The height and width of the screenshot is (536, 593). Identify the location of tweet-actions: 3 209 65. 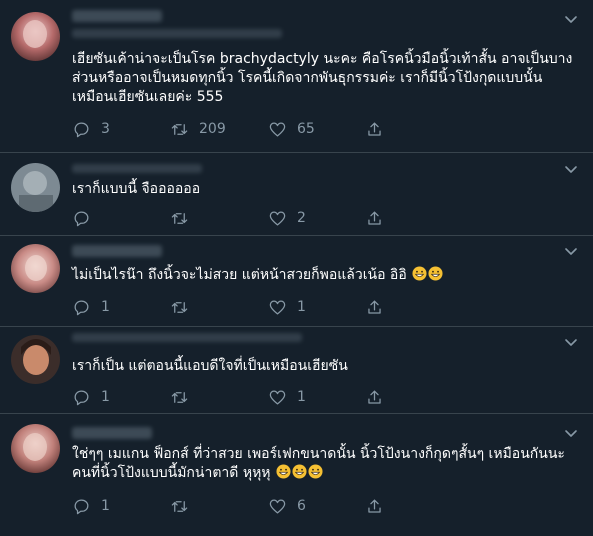
(232, 129).